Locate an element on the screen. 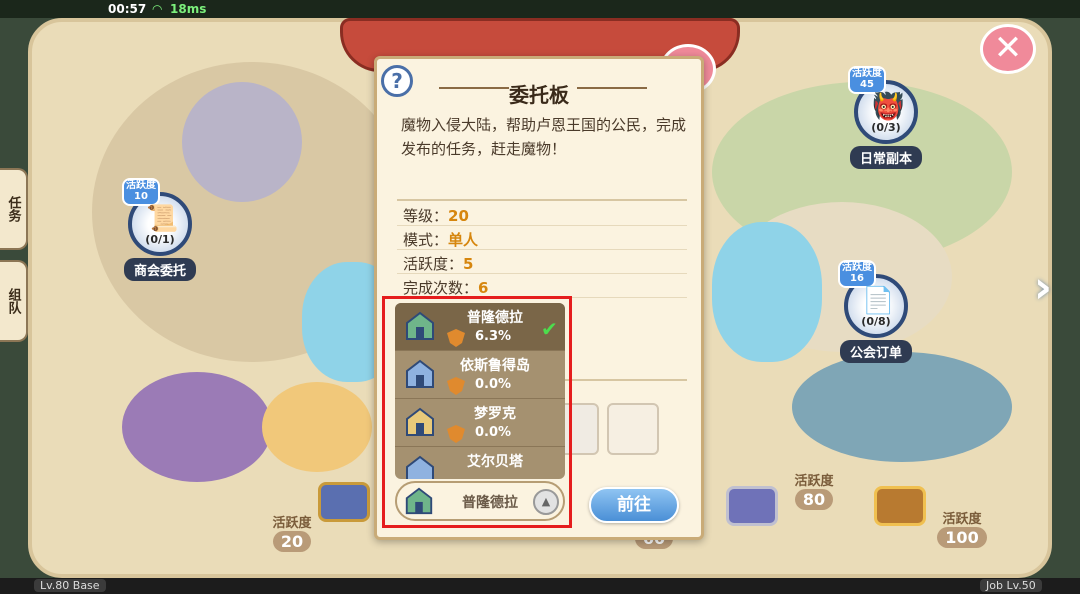 Image resolution: width=1080 pixels, height=594 pixels. mode-row: 模式：单人 is located at coordinates (440, 239).